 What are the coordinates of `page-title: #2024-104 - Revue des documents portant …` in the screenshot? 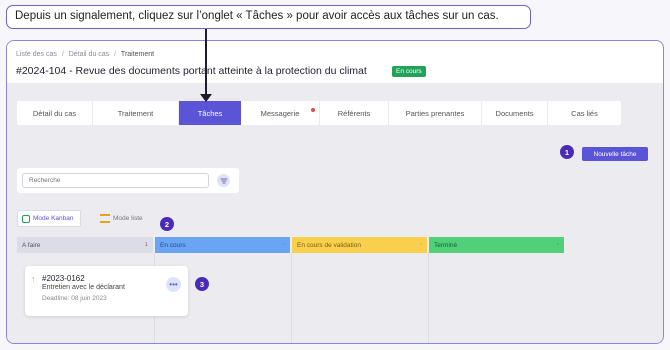 It's located at (191, 71).